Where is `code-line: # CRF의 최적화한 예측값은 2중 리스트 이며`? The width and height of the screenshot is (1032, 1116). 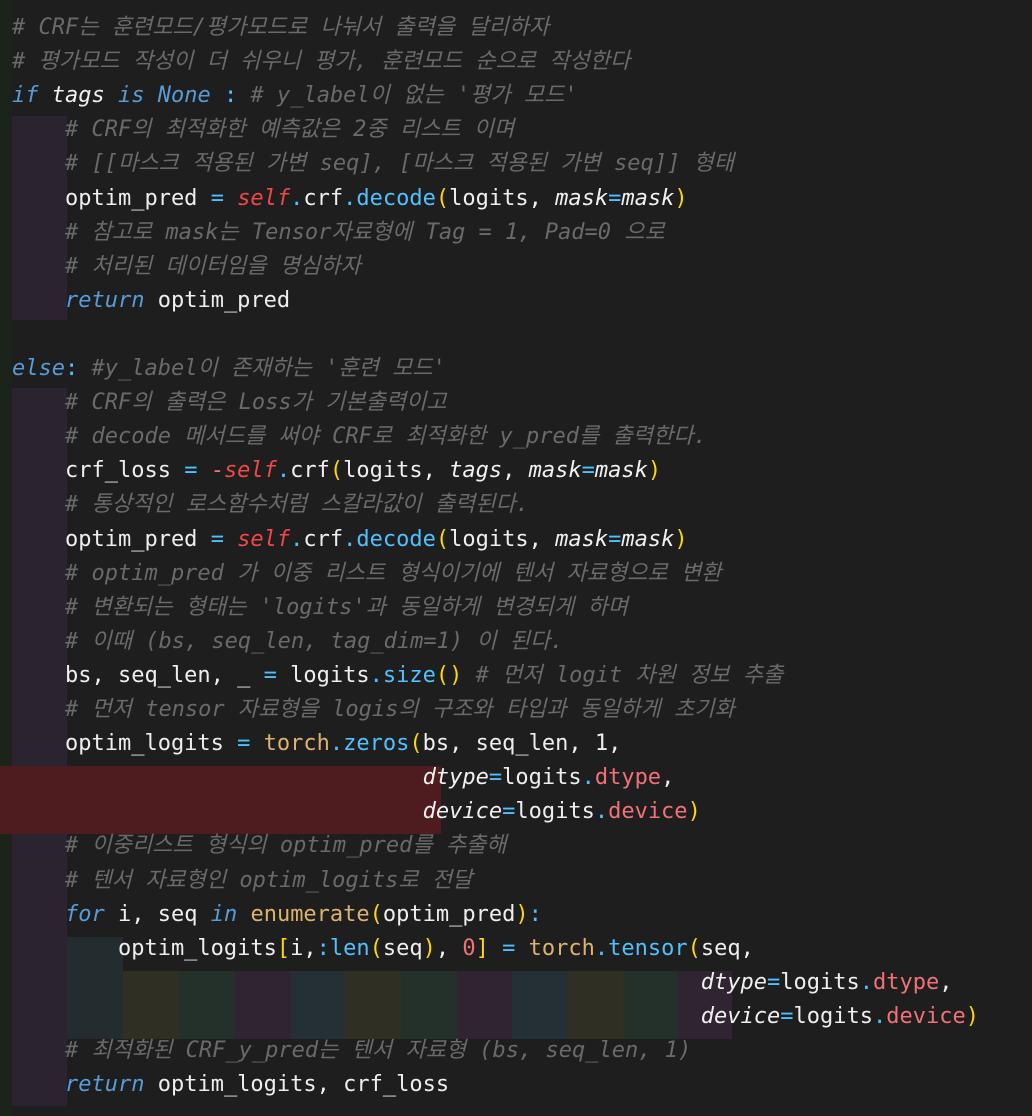
code-line: # CRF의 최적화한 예측값은 2중 리스트 이며 is located at coordinates (263, 130).